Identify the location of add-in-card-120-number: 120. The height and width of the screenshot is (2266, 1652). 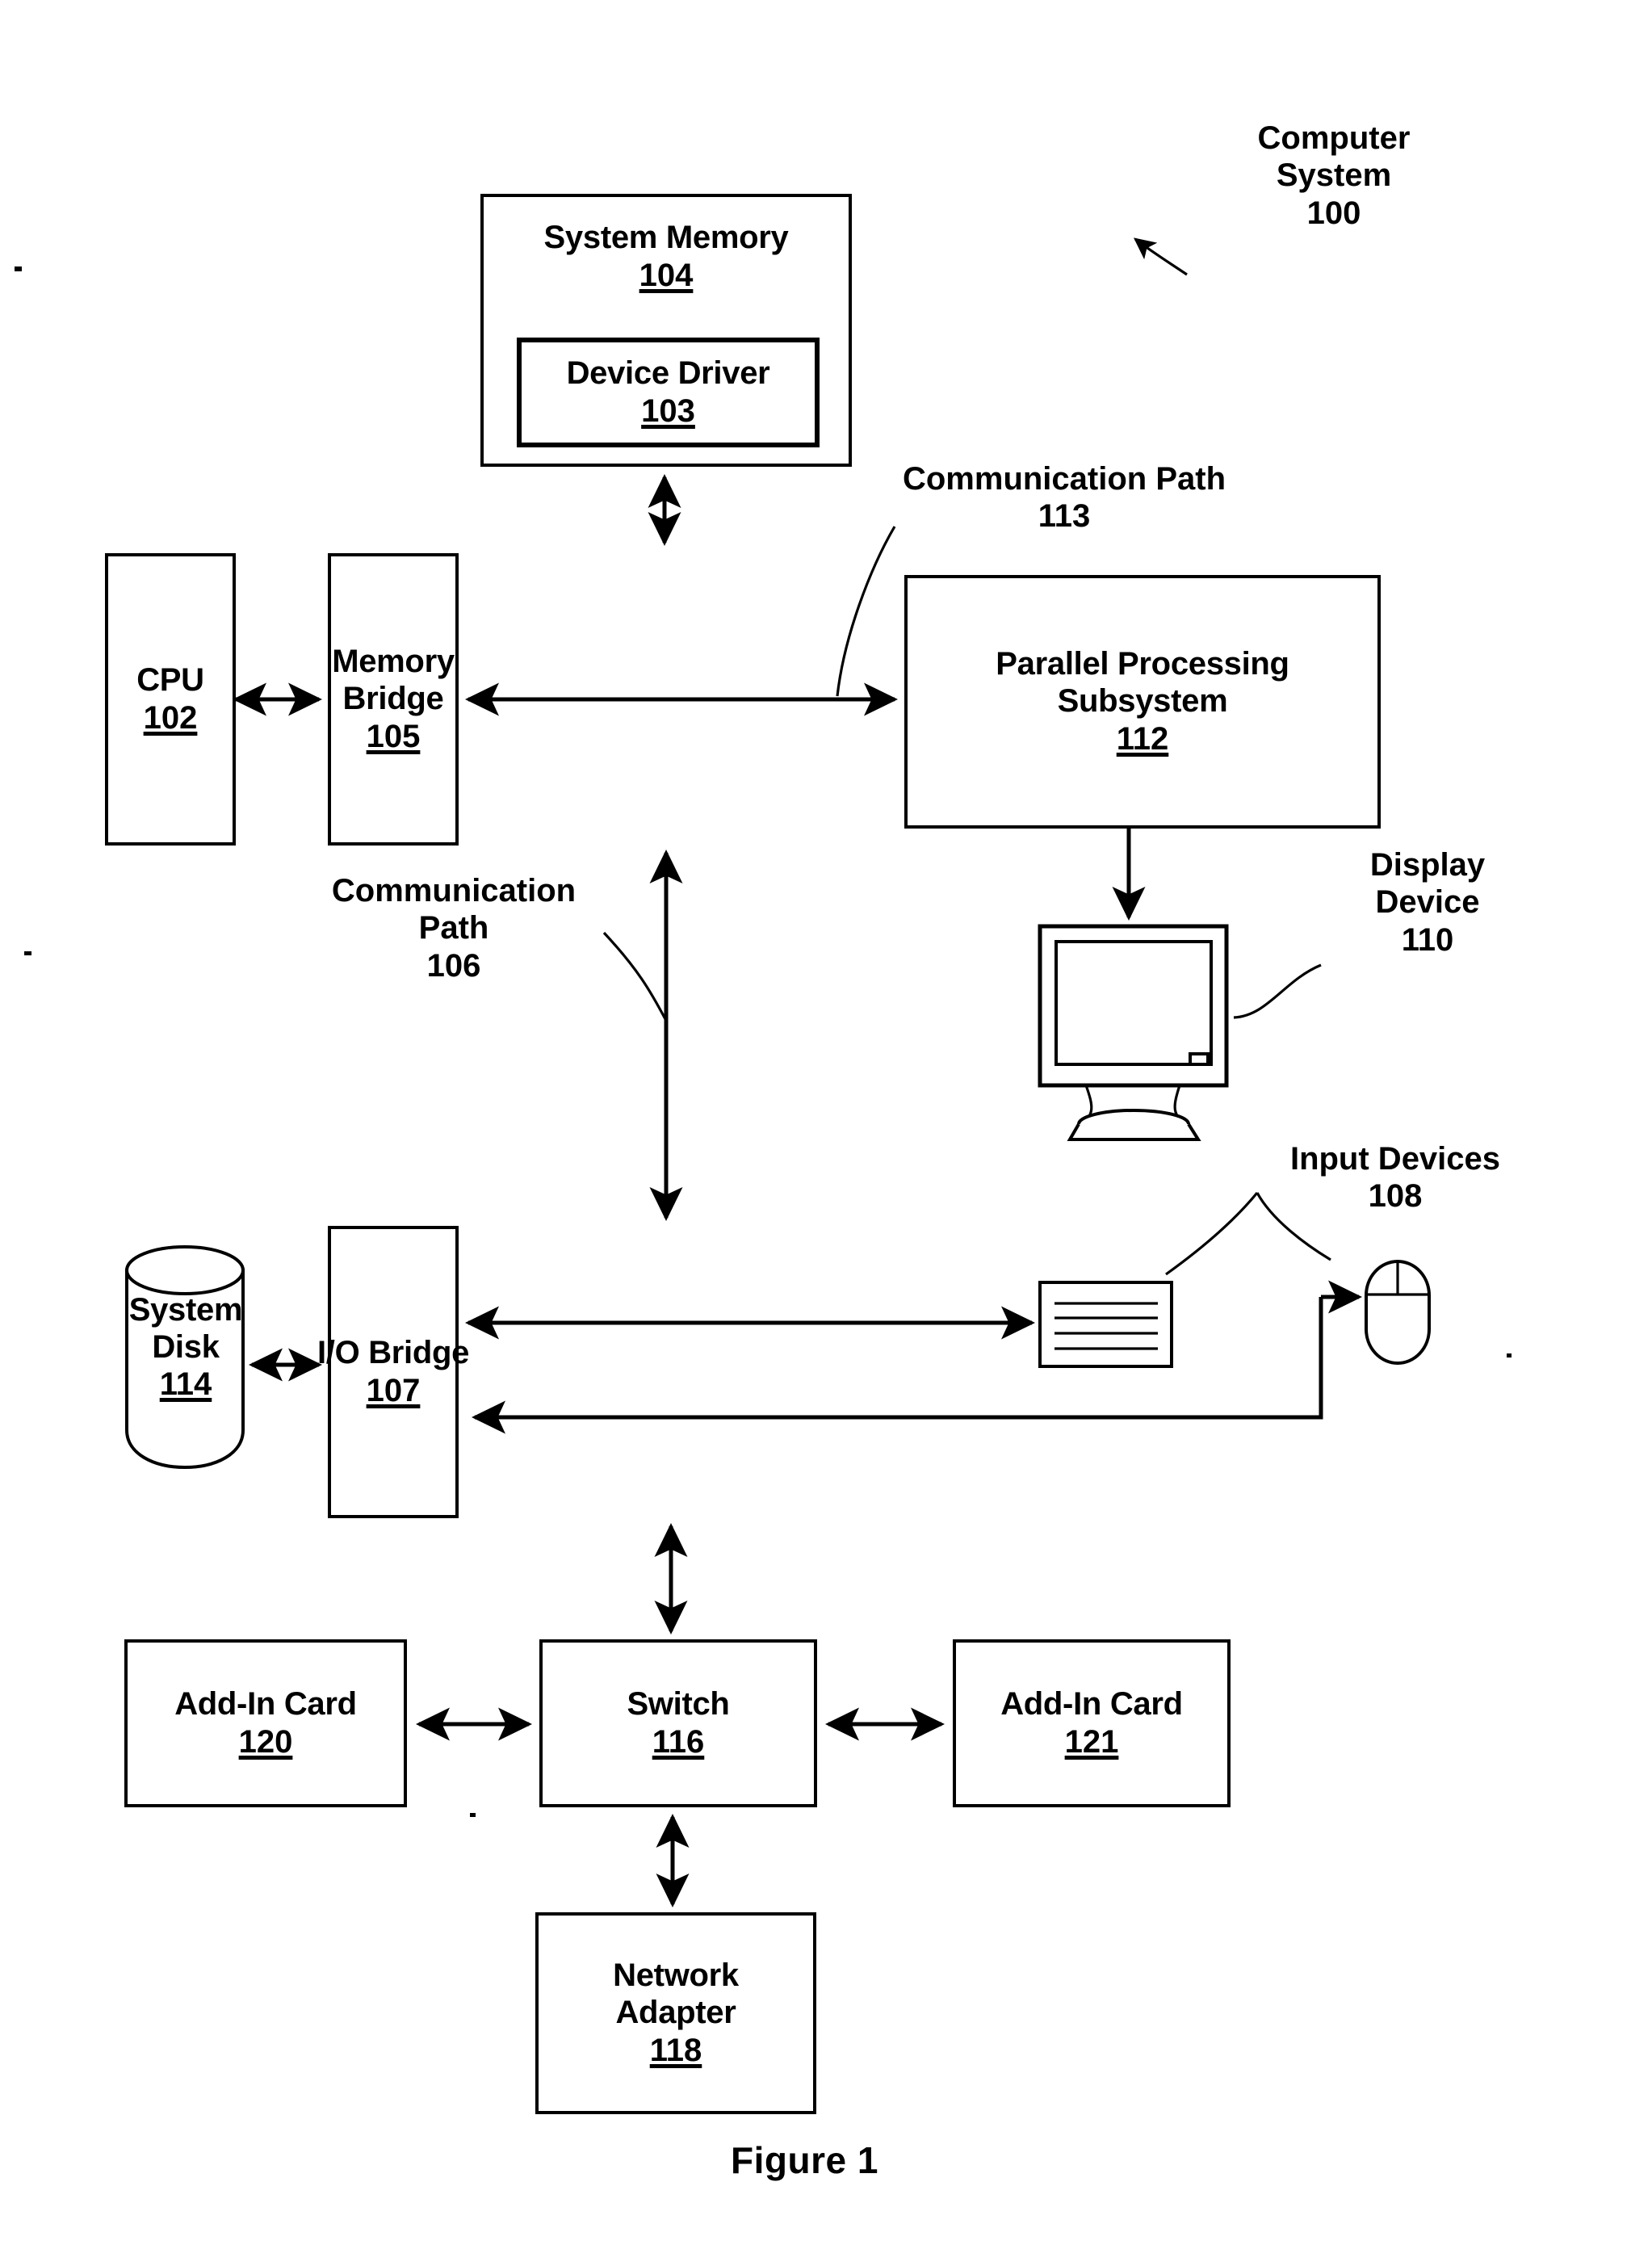
(265, 1741).